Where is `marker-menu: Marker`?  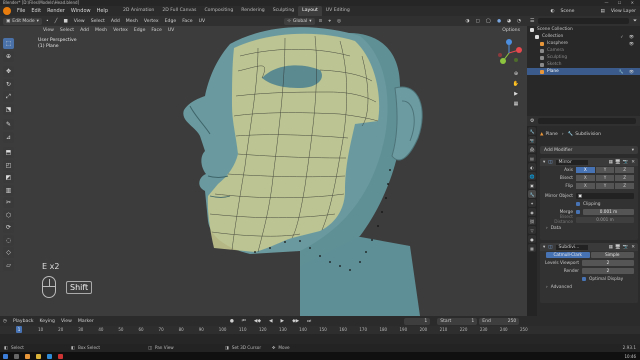
marker-menu: Marker is located at coordinates (86, 321).